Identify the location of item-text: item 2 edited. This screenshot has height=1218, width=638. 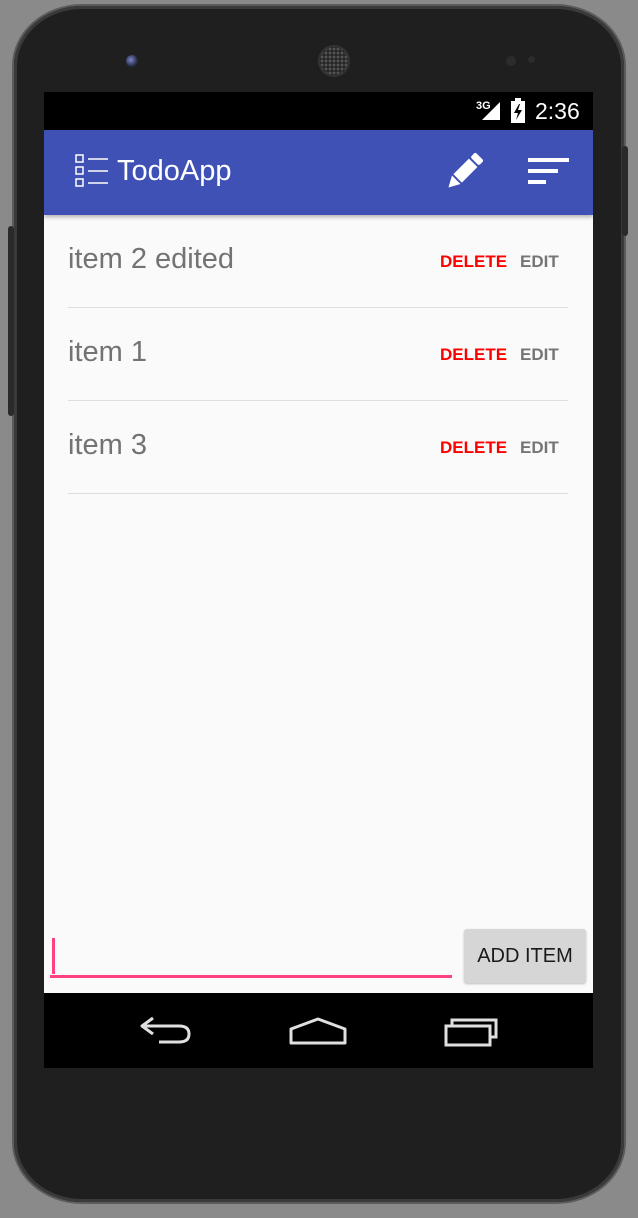
(151, 259).